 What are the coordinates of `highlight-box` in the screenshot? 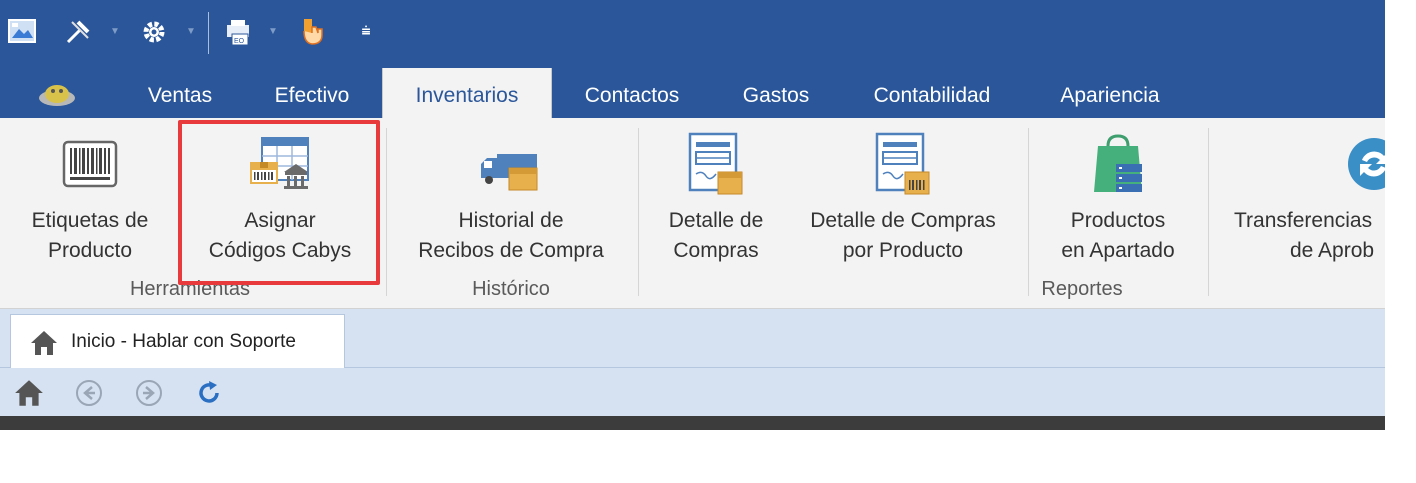 It's located at (279, 202).